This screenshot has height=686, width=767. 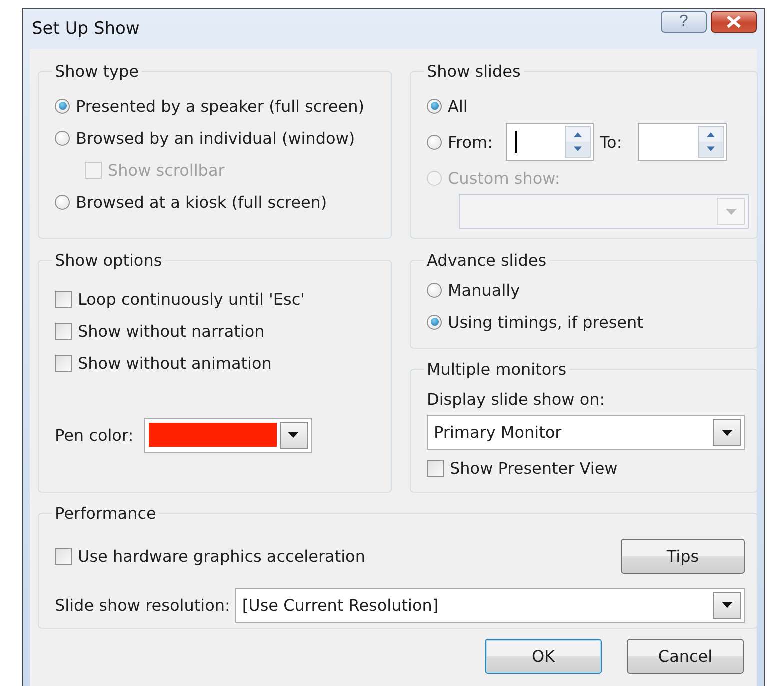 I want to click on option-label: Show without animation, so click(x=175, y=363).